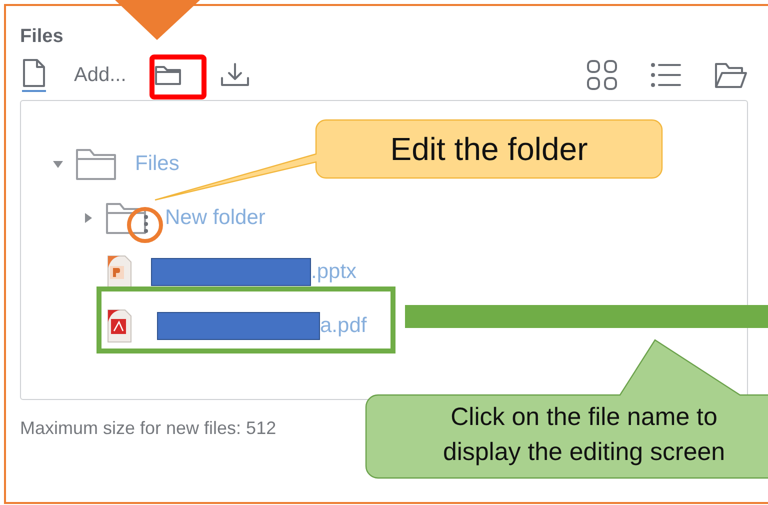 Image resolution: width=768 pixels, height=505 pixels. I want to click on download-icon, so click(235, 75).